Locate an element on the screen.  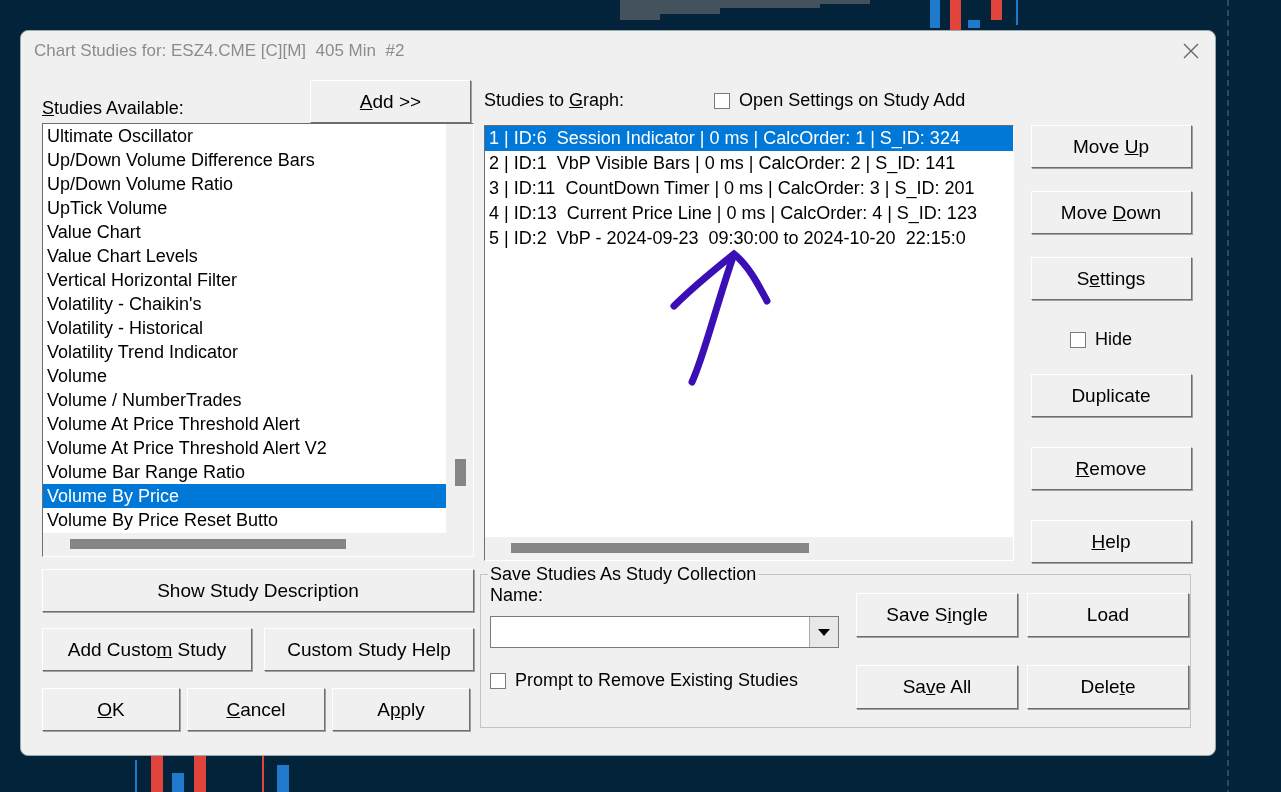
list-item: Volume At Price Threshold Alert is located at coordinates (245, 424).